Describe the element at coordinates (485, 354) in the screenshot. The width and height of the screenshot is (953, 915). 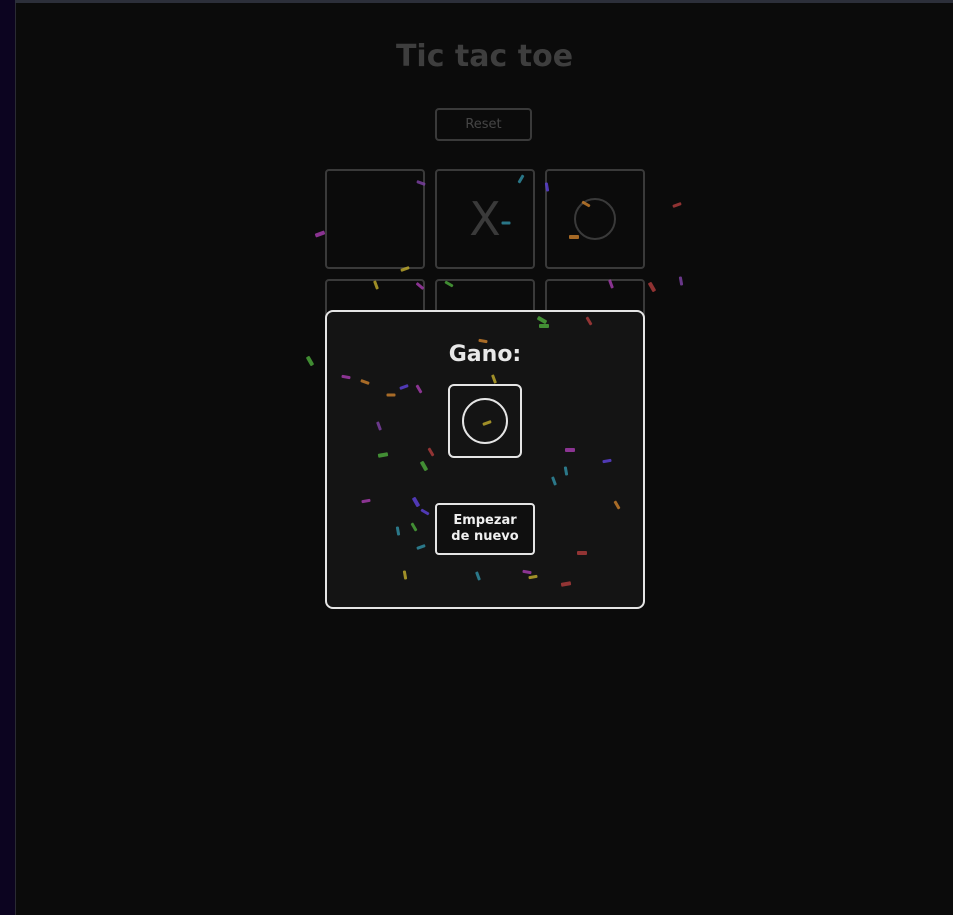
I see `winner-title: Gano:` at that location.